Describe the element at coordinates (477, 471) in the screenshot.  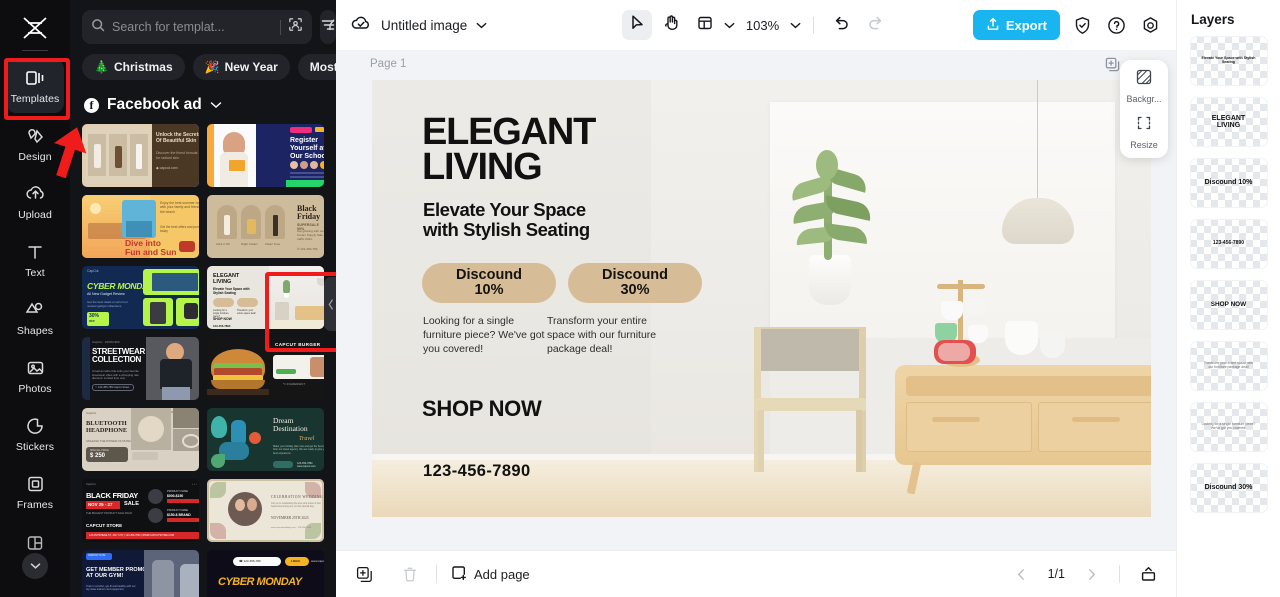
I see `artboard-phone: 123-456-7890` at that location.